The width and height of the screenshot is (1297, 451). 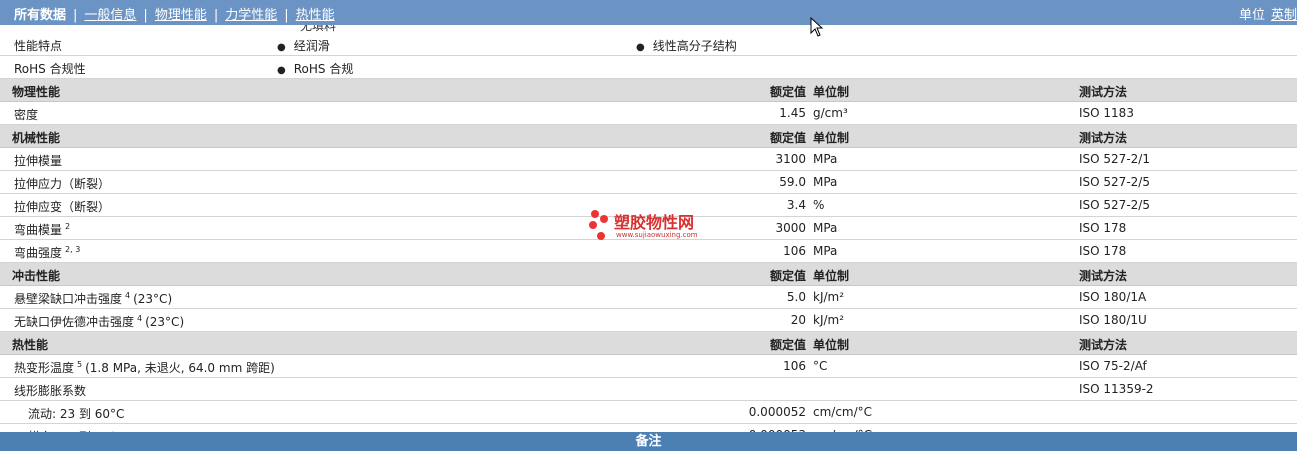 I want to click on watermark-logo: 塑胶物性网 www.sujiaowuxing.com, so click(x=651, y=226).